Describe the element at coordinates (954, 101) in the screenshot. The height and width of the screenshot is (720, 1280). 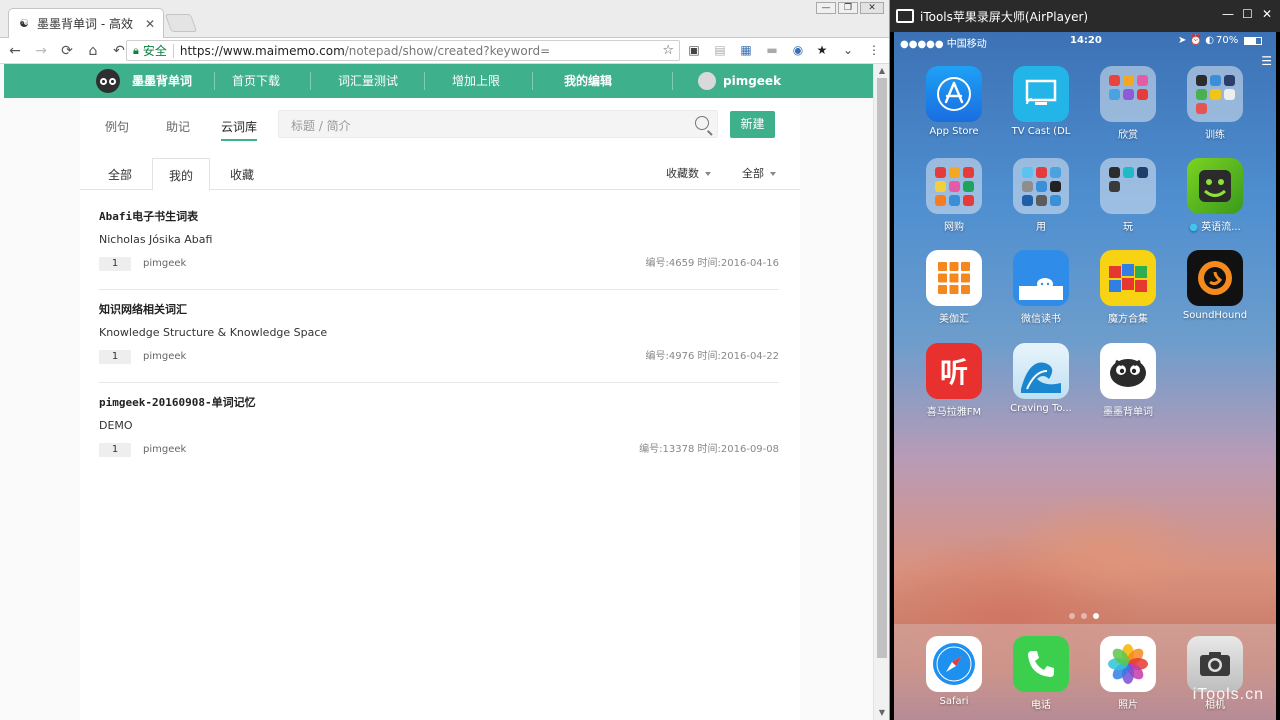
I see `app-app-store: App Store` at that location.